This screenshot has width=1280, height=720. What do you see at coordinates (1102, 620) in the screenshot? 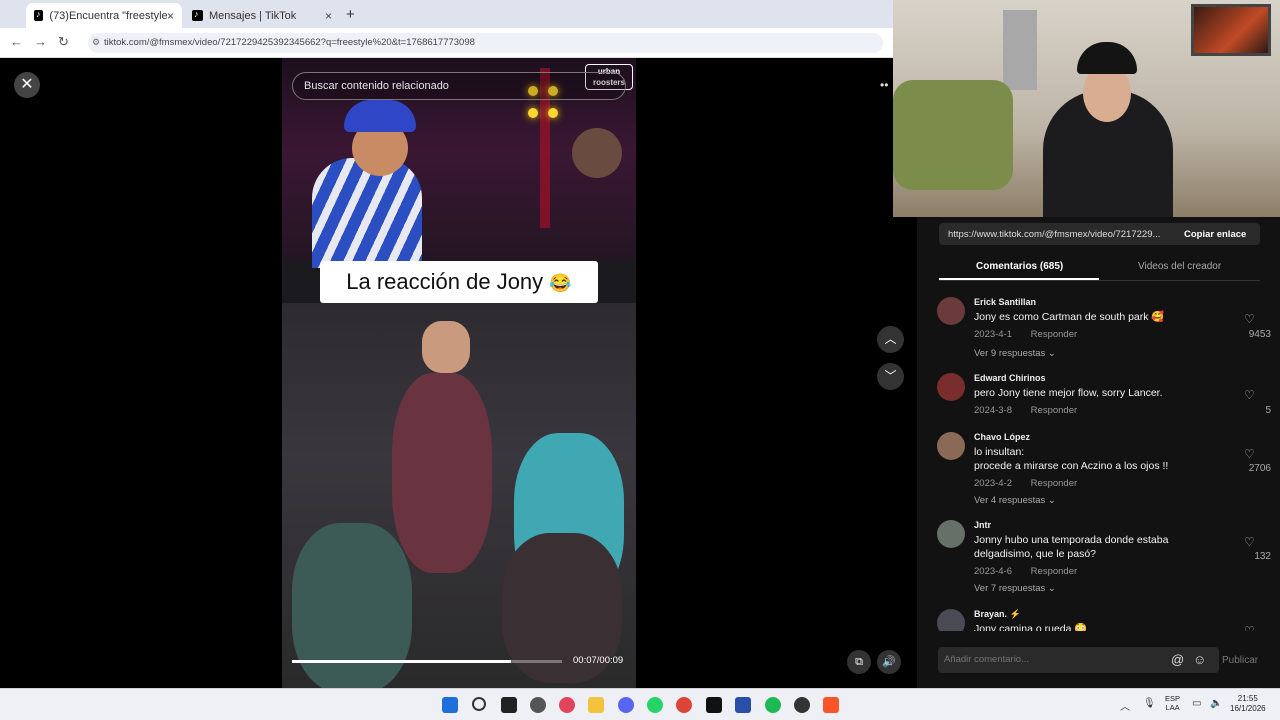
I see `comment-item: Brayan. ⚡ Jony camina o rueda 😳 ♡` at bounding box center [1102, 620].